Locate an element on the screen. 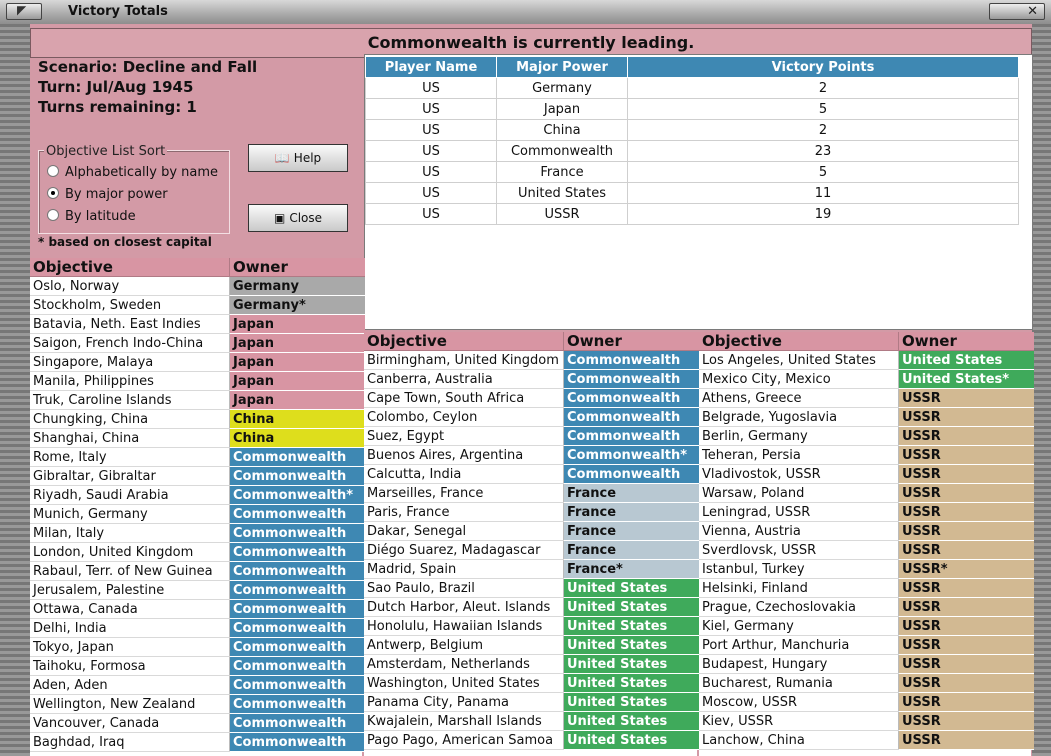 The image size is (1051, 756). objective-row: Prague, Czechoslovakia USSR is located at coordinates (866, 607).